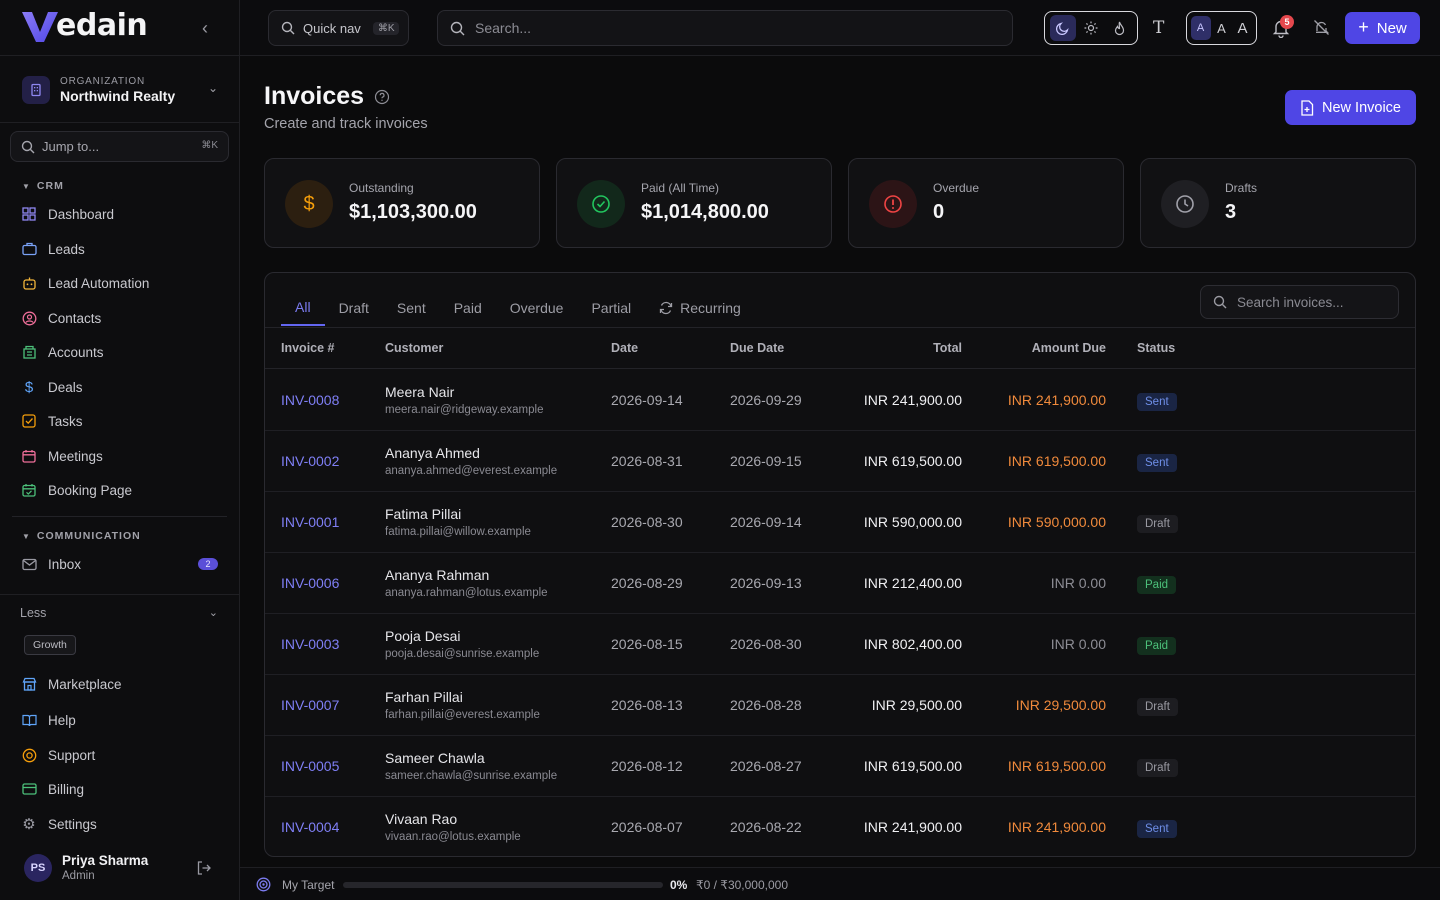 The width and height of the screenshot is (1440, 900). Describe the element at coordinates (624, 348) in the screenshot. I see `column-header-date: Date` at that location.